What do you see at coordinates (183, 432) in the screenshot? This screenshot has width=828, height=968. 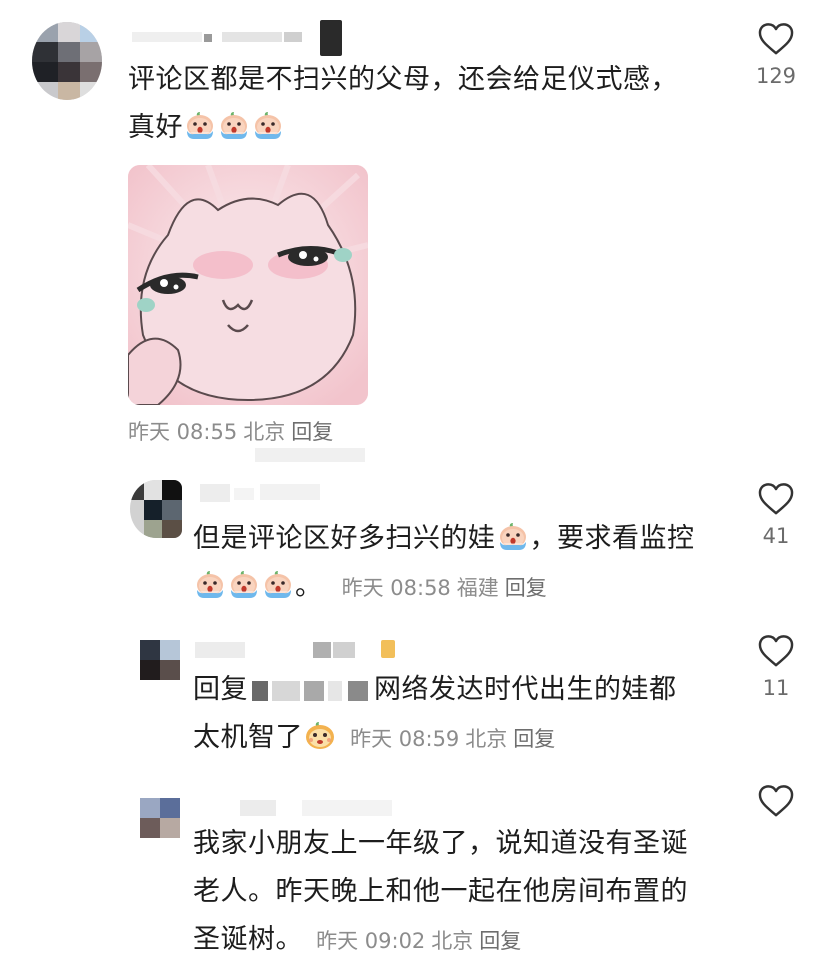 I see `timestamp: 昨天 08:55` at bounding box center [183, 432].